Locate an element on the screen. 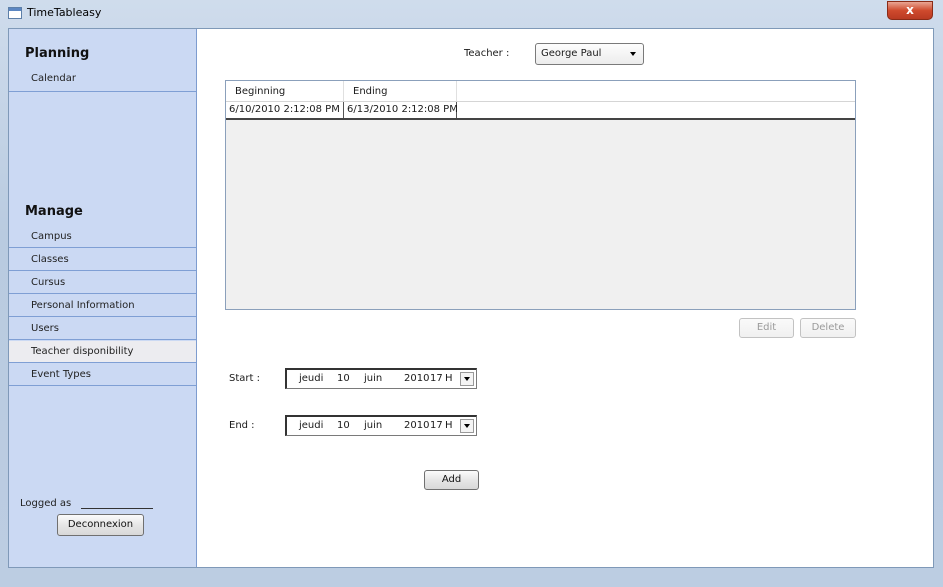 The image size is (943, 587). end-weekday: jeudi is located at coordinates (311, 425).